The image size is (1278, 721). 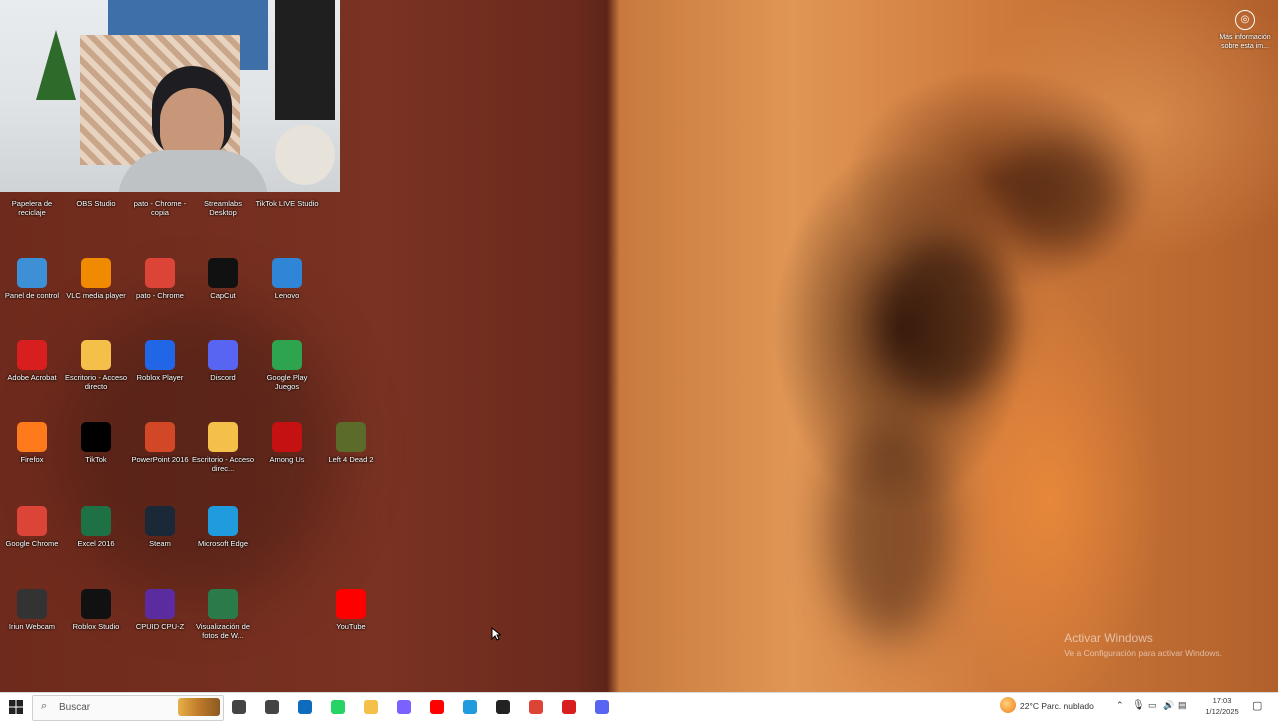 I want to click on clock-date: 1/12/2025, so click(x=1222, y=711).